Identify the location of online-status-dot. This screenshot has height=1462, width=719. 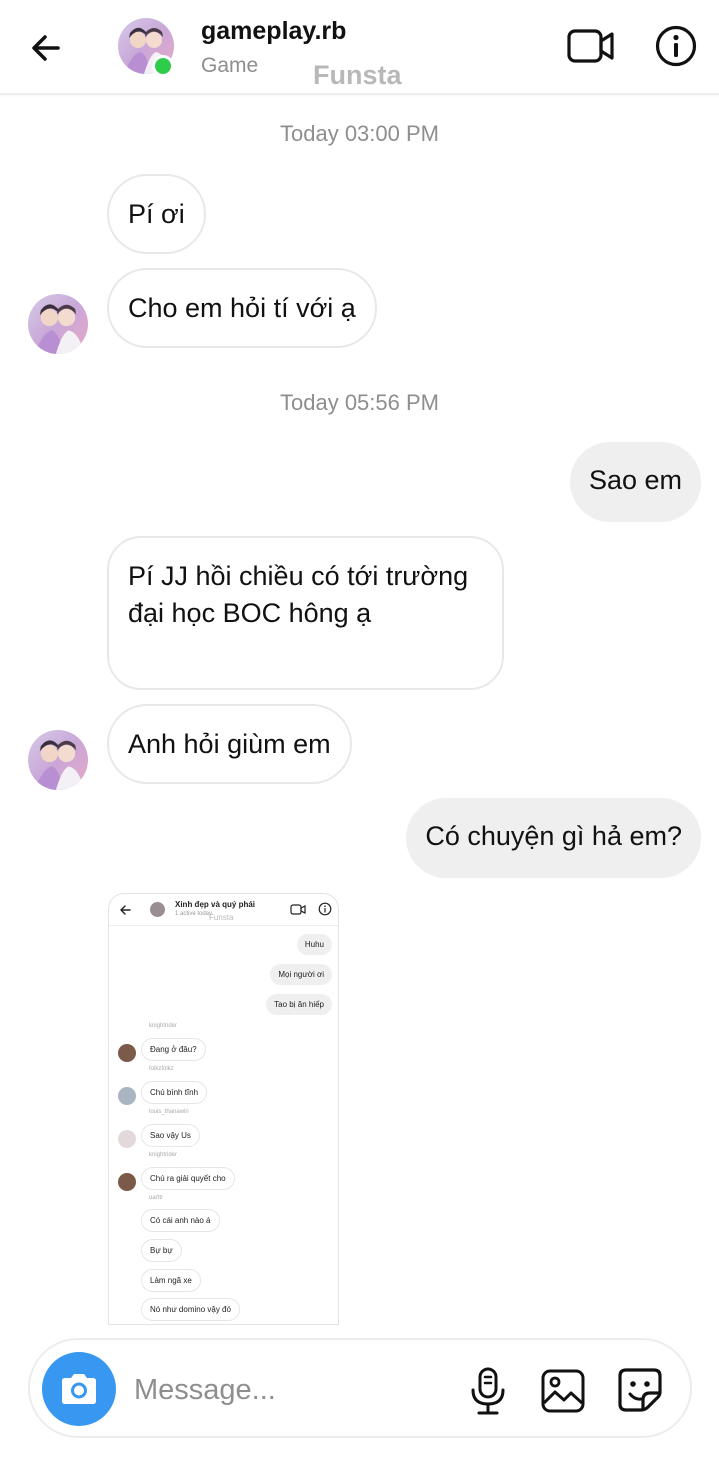
(163, 66).